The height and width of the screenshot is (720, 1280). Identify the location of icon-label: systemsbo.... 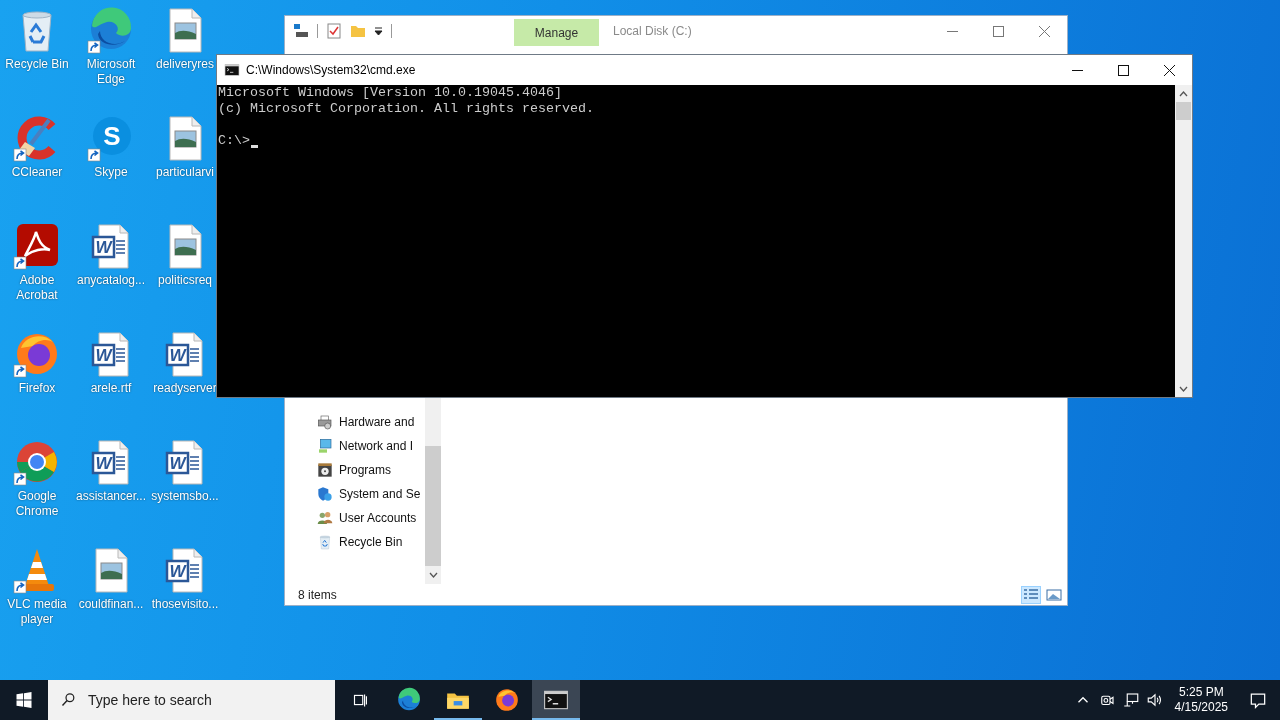
(185, 496).